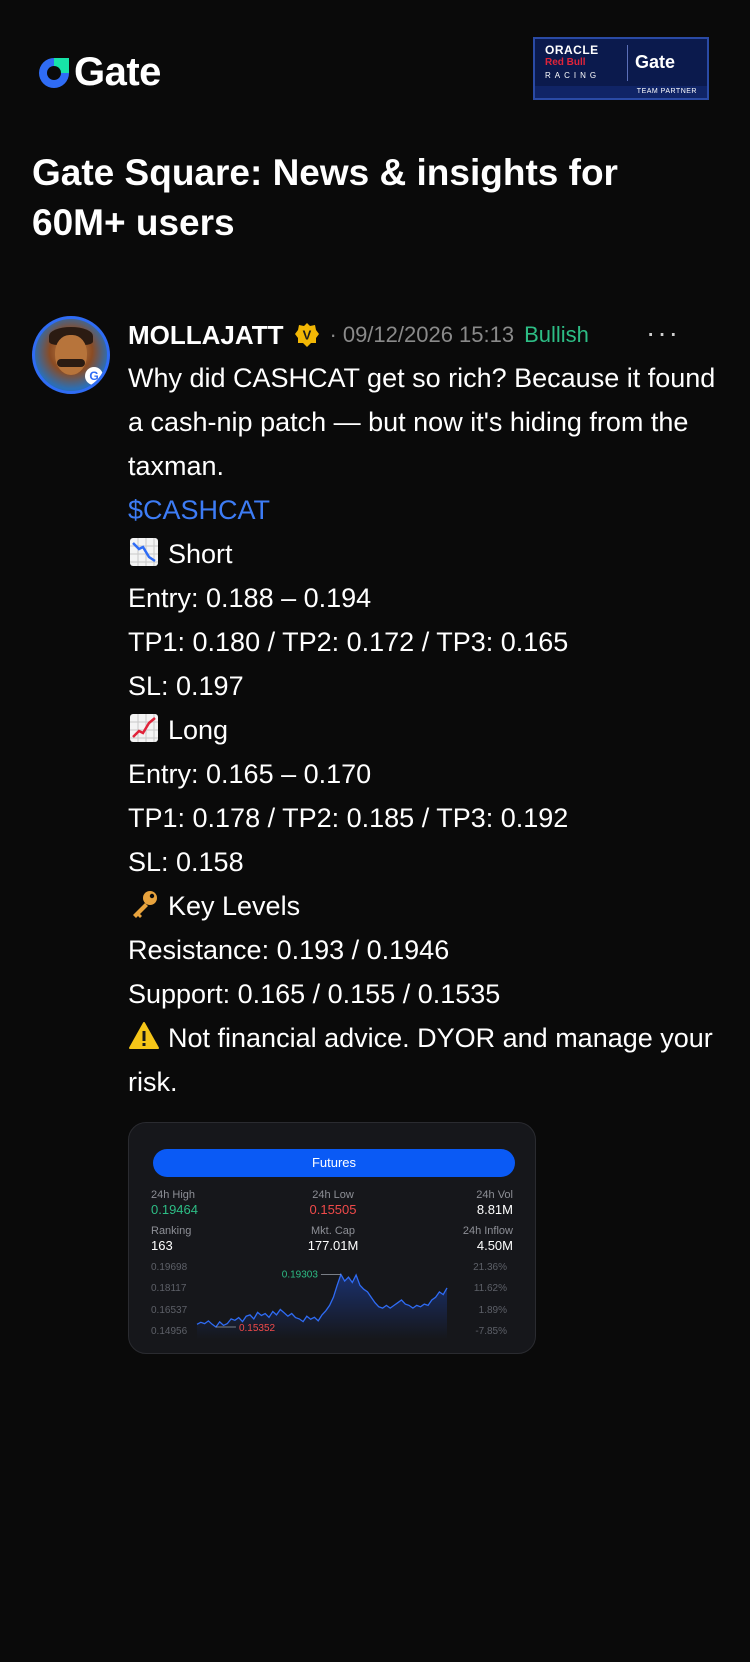  I want to click on key-heading: Key Levels, so click(423, 906).